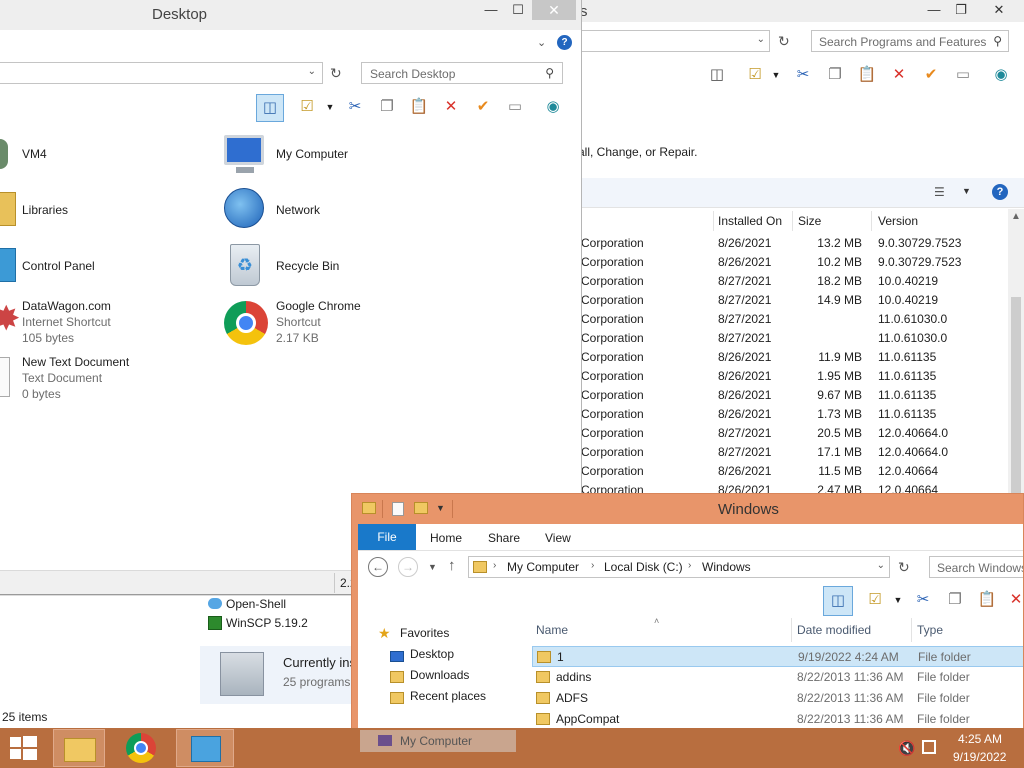 This screenshot has height=768, width=1024. I want to click on tab-file: File, so click(387, 537).